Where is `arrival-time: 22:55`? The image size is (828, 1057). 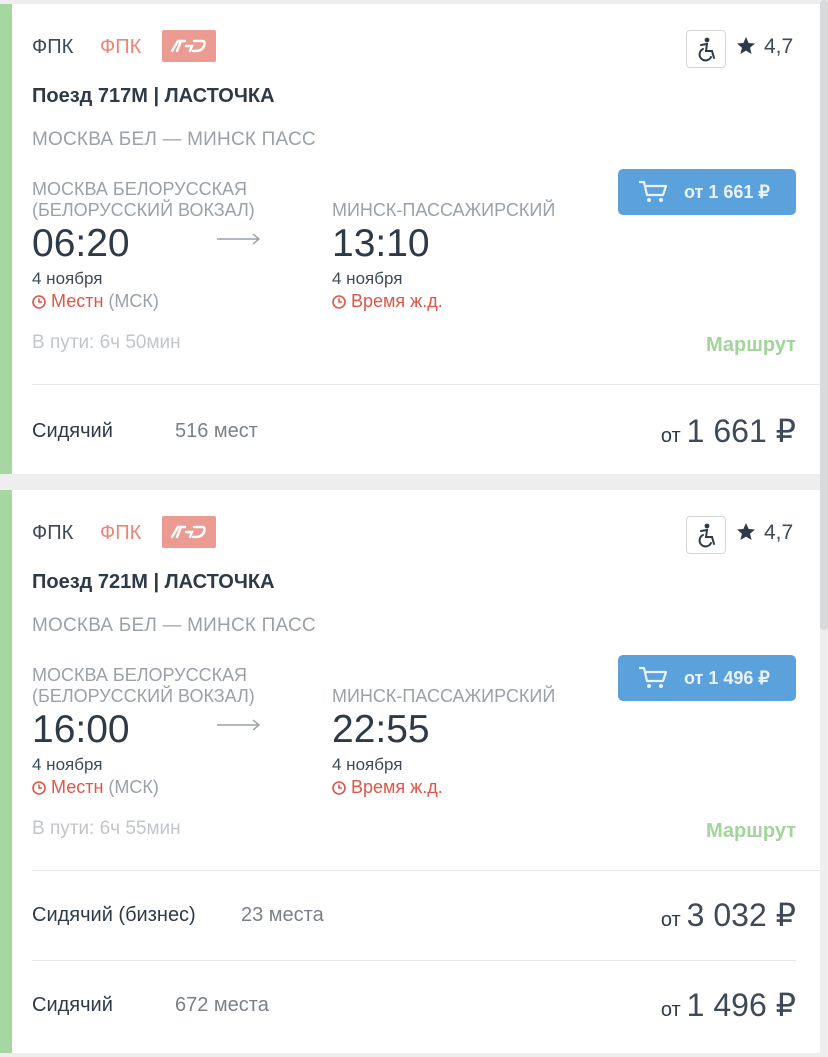 arrival-time: 22:55 is located at coordinates (381, 729).